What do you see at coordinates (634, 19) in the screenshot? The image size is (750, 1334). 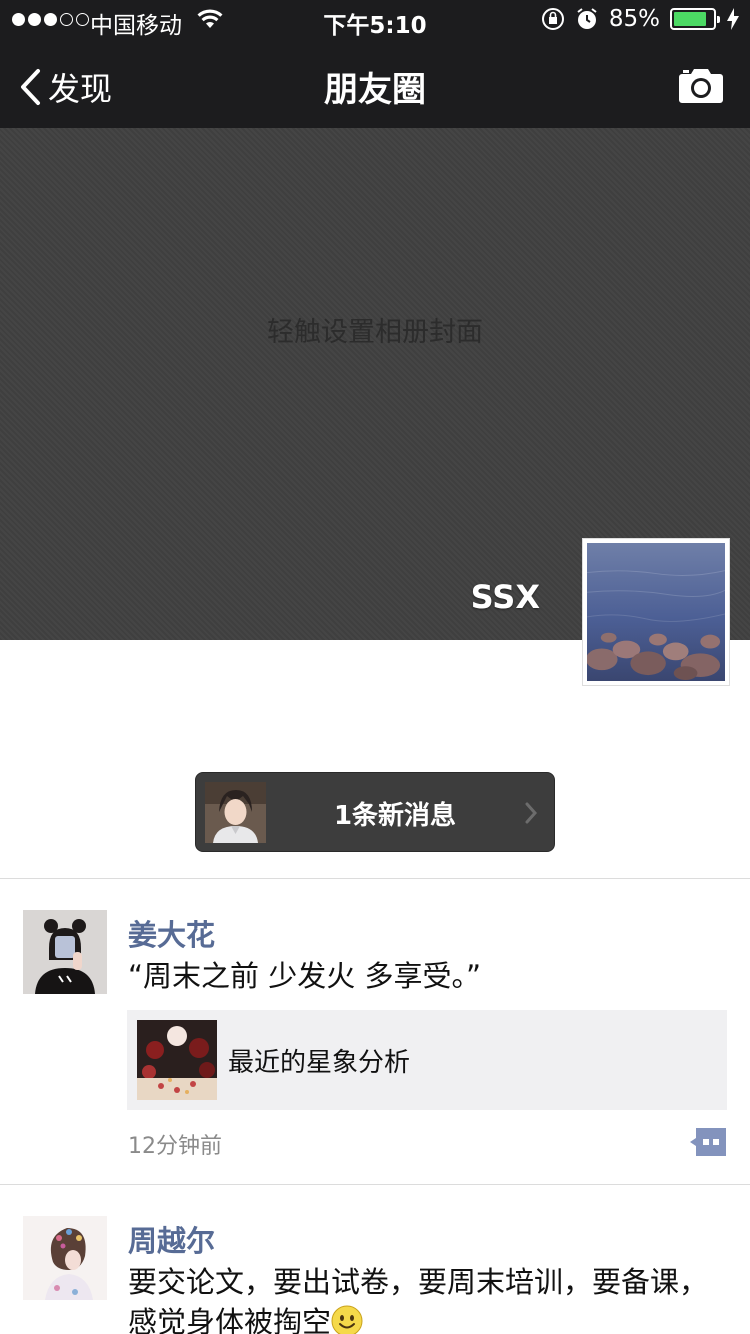 I see `battery-percent: 85%` at bounding box center [634, 19].